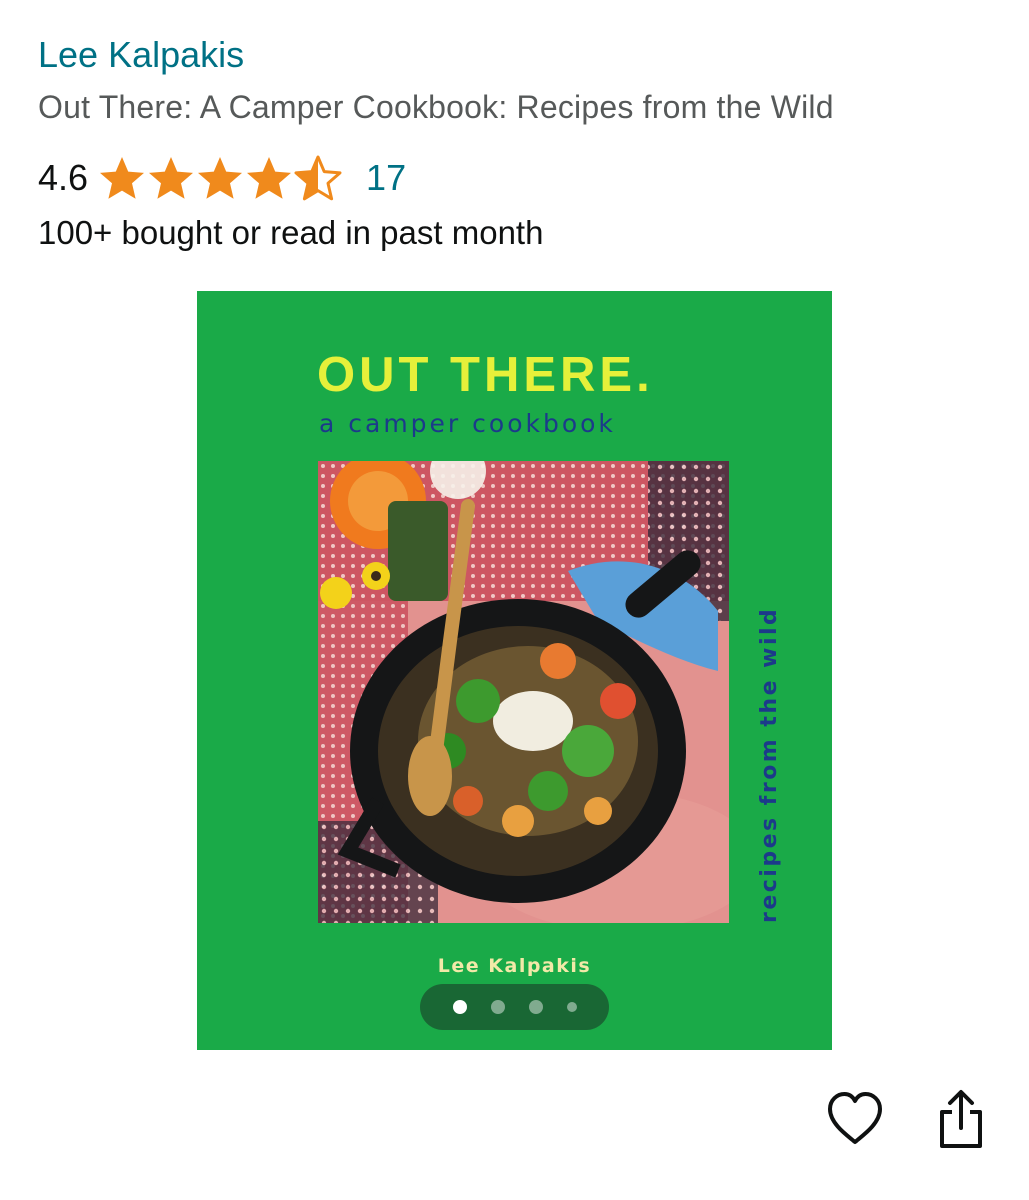  I want to click on cover-title: OUT THERE., so click(485, 375).